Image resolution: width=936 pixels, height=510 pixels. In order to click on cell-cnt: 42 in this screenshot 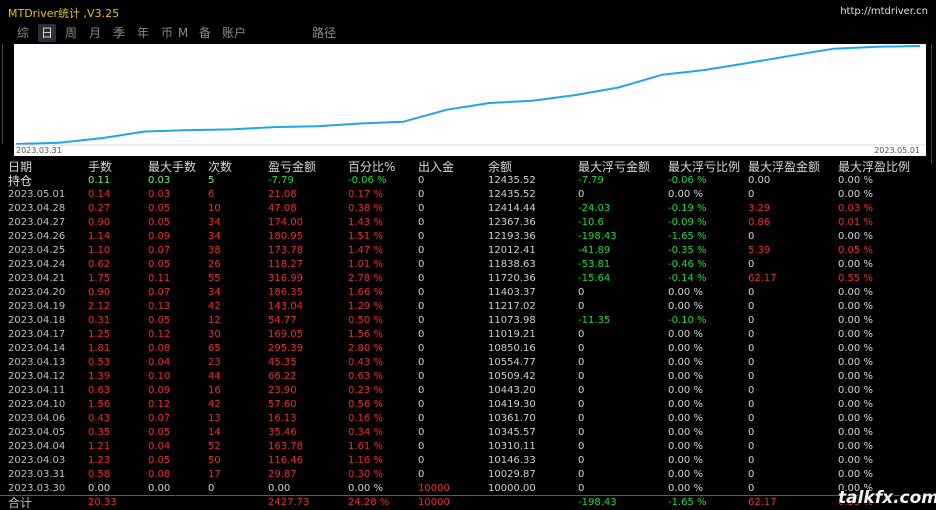, I will do `click(214, 306)`.